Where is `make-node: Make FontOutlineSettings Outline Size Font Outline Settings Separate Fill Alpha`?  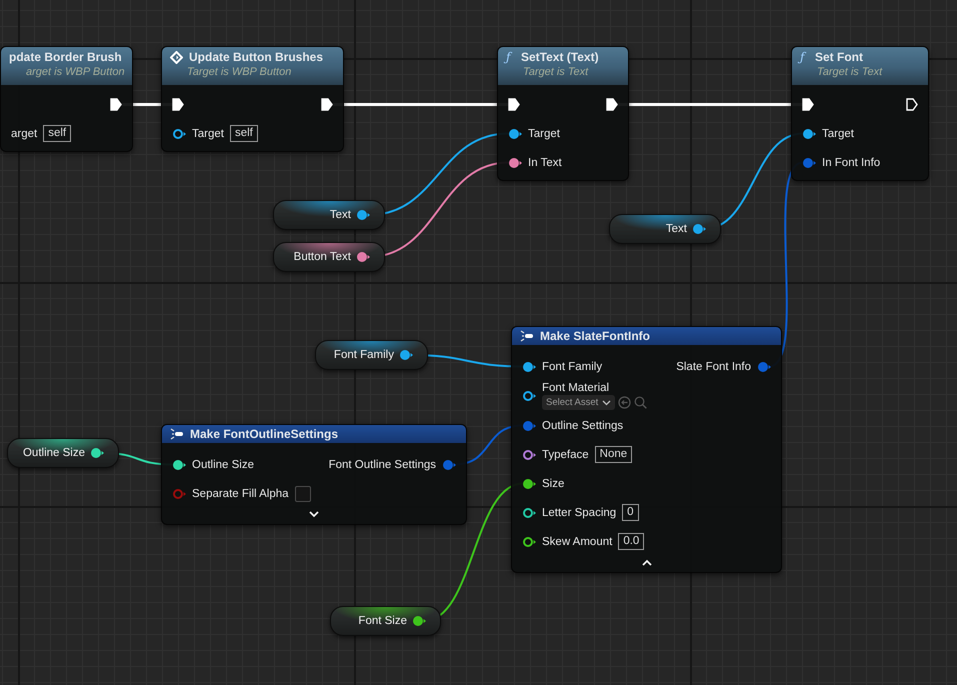 make-node: Make FontOutlineSettings Outline Size Font Outline Settings Separate Fill Alpha is located at coordinates (314, 474).